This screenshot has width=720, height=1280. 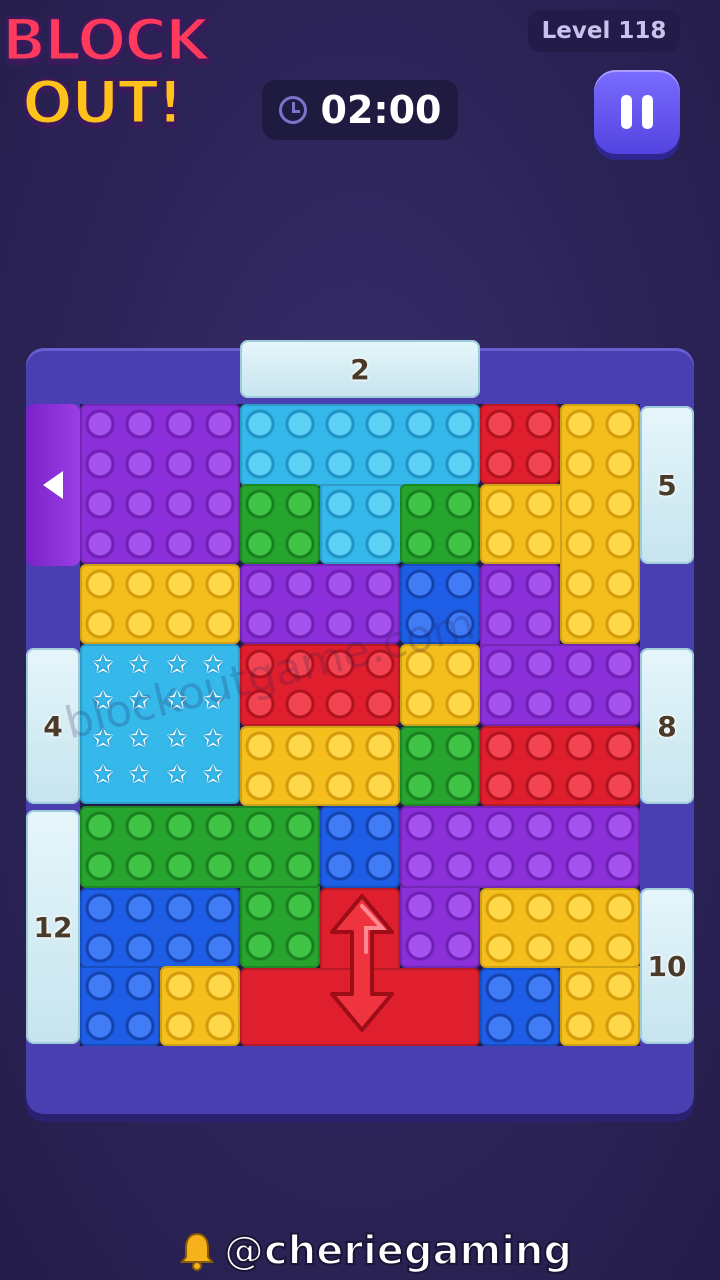 I want to click on block-purple-t-stem, so click(x=440, y=927).